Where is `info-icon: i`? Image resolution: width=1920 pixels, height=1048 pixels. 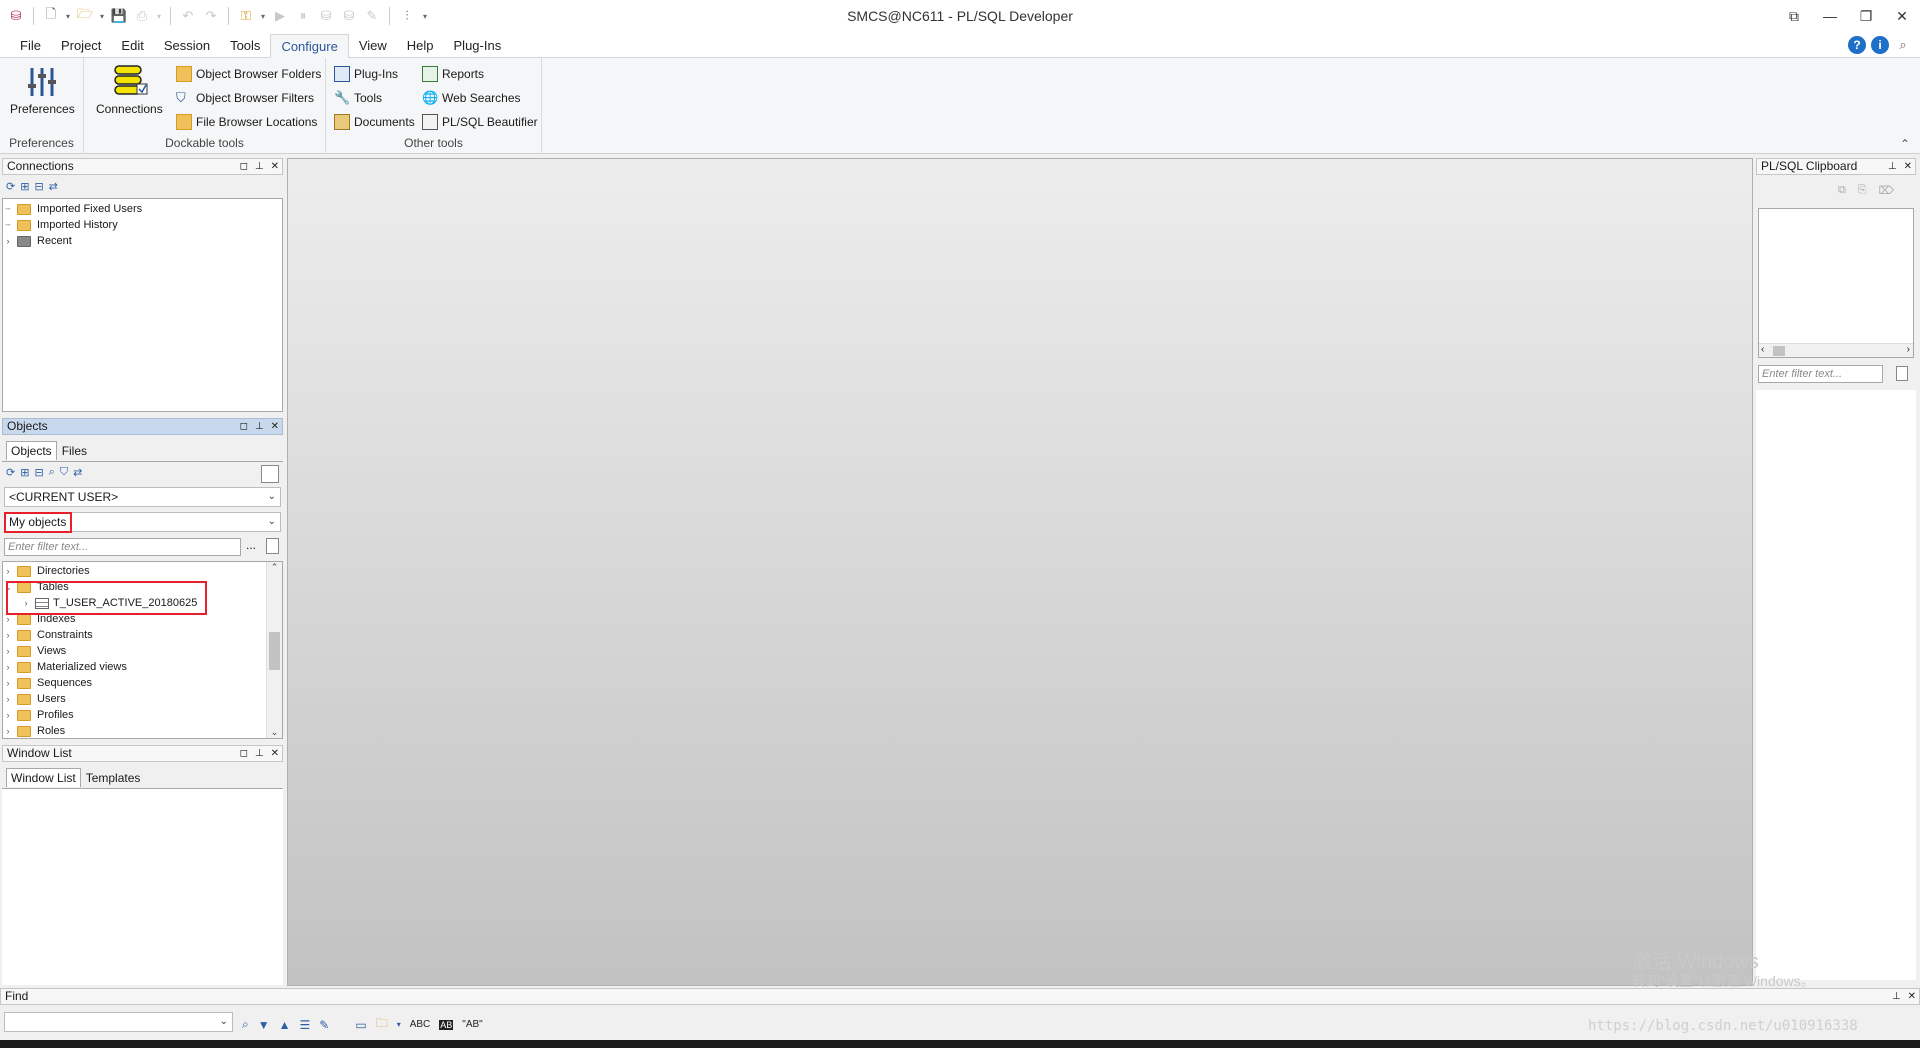
info-icon: i is located at coordinates (1880, 45).